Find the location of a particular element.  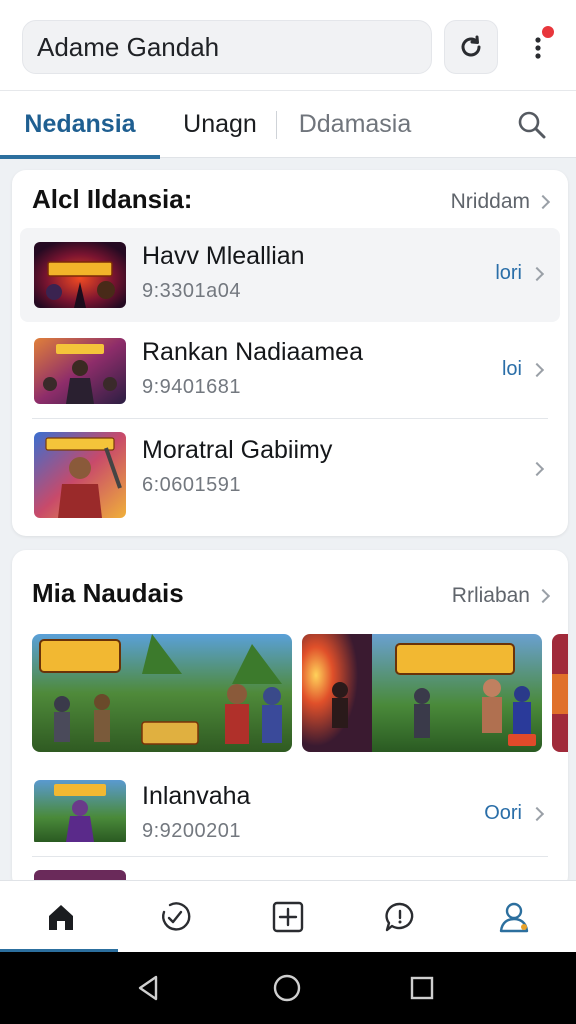

recents-icon is located at coordinates (422, 988).